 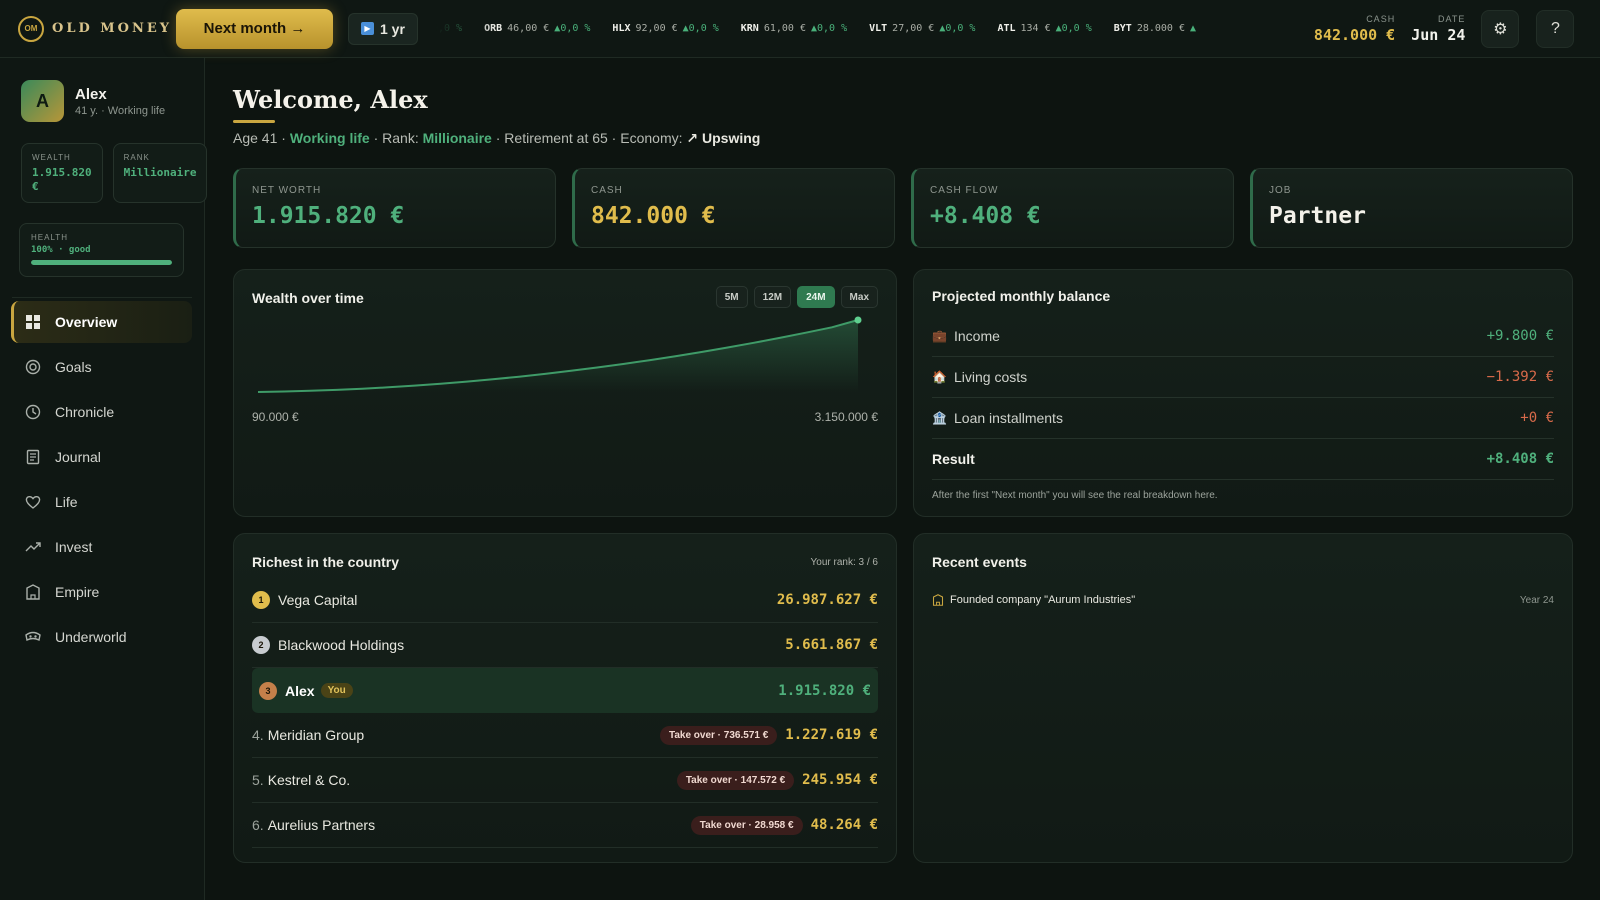 I want to click on ticker-item: HLX 92,00 € ▲0,0 %, so click(x=665, y=28).